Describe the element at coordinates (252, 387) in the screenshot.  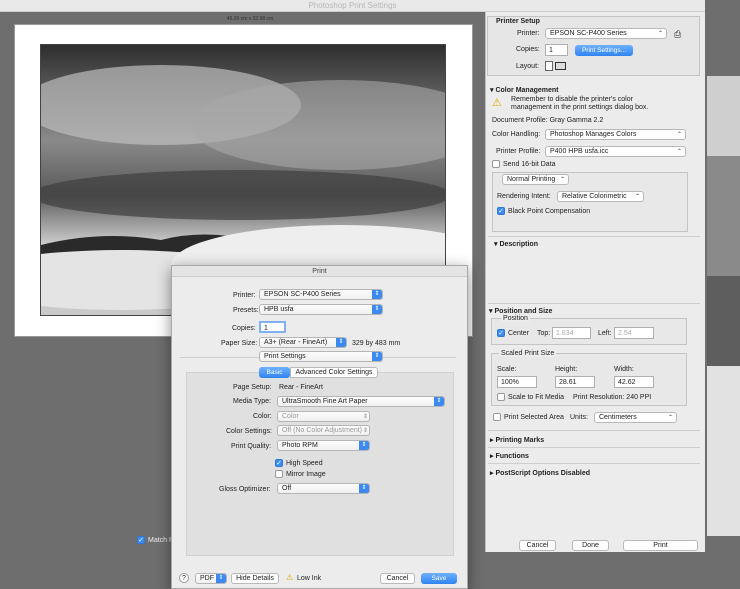
I see `page-setup-label: Page Setup:` at that location.